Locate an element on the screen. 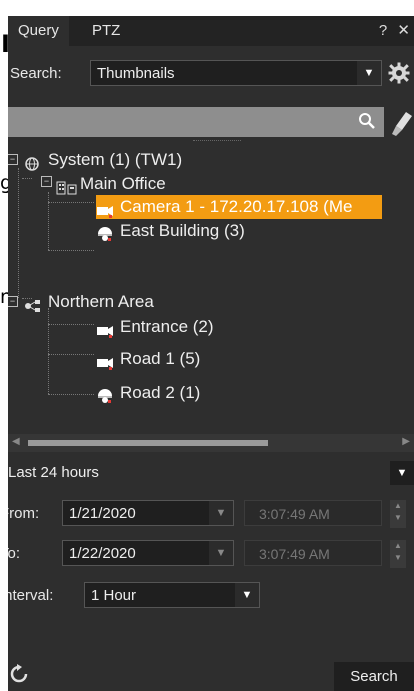  tree-node-entrance: Entrance (2) is located at coordinates (155, 327).